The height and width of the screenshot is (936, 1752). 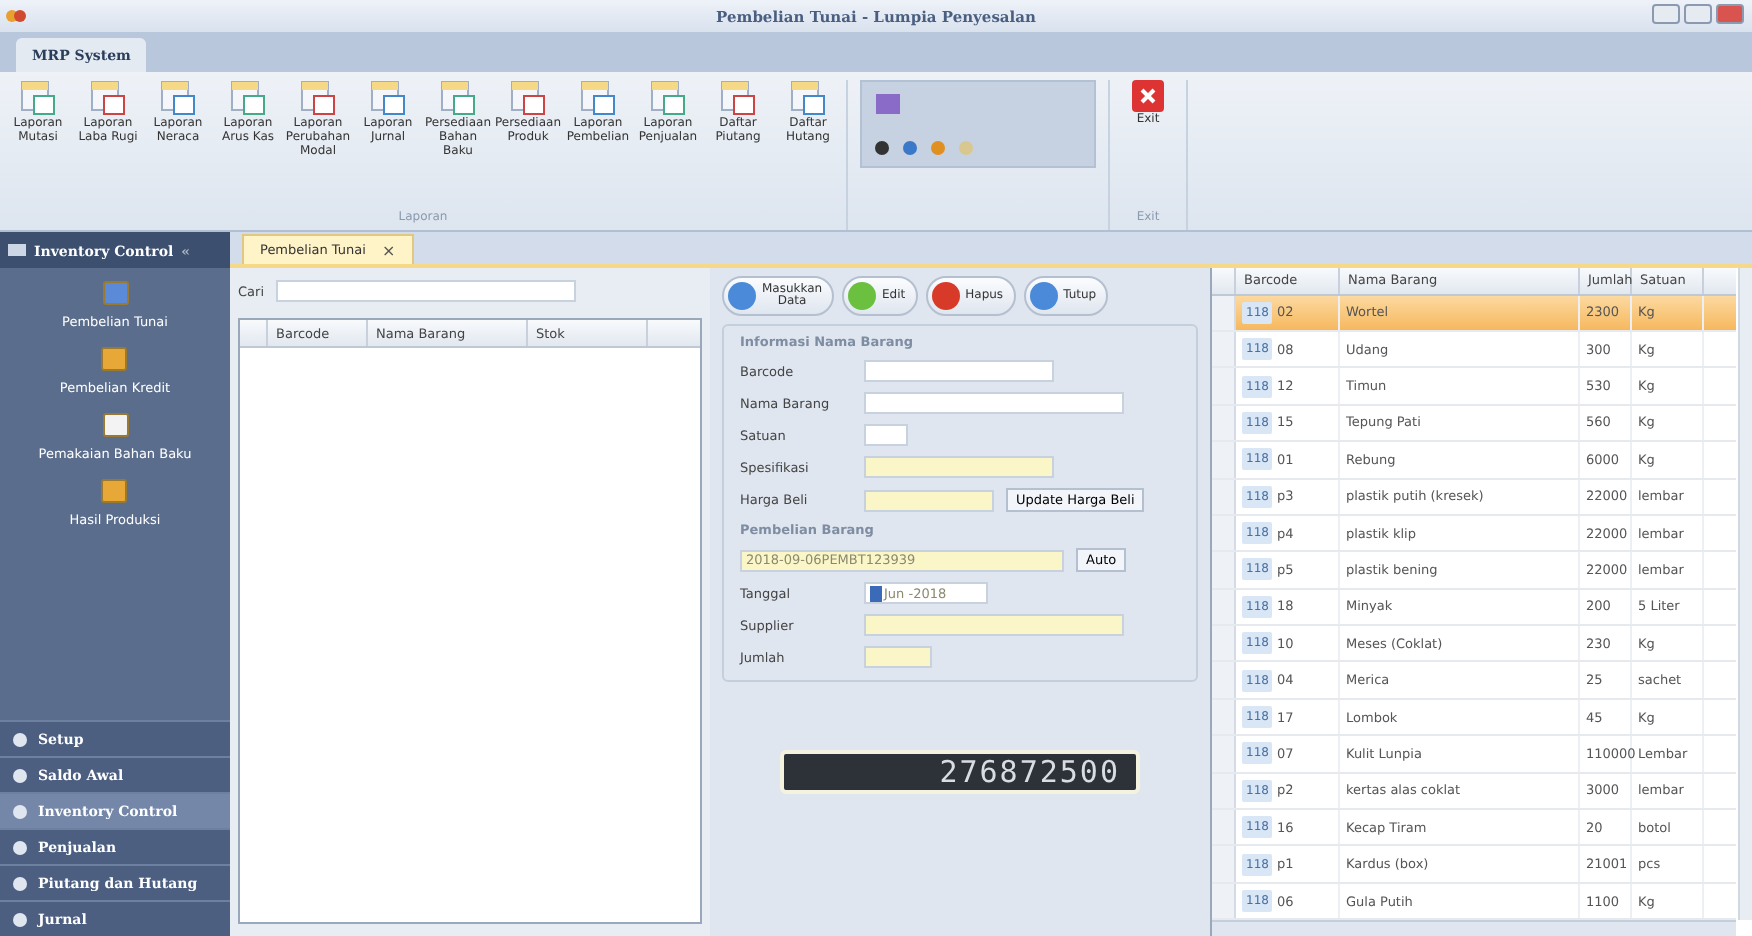 What do you see at coordinates (16, 16) in the screenshot?
I see `app-icon` at bounding box center [16, 16].